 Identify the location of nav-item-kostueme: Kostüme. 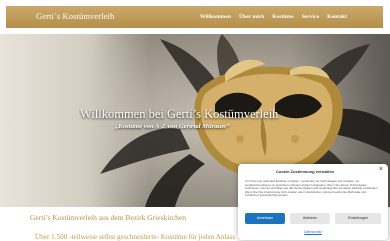
(282, 17).